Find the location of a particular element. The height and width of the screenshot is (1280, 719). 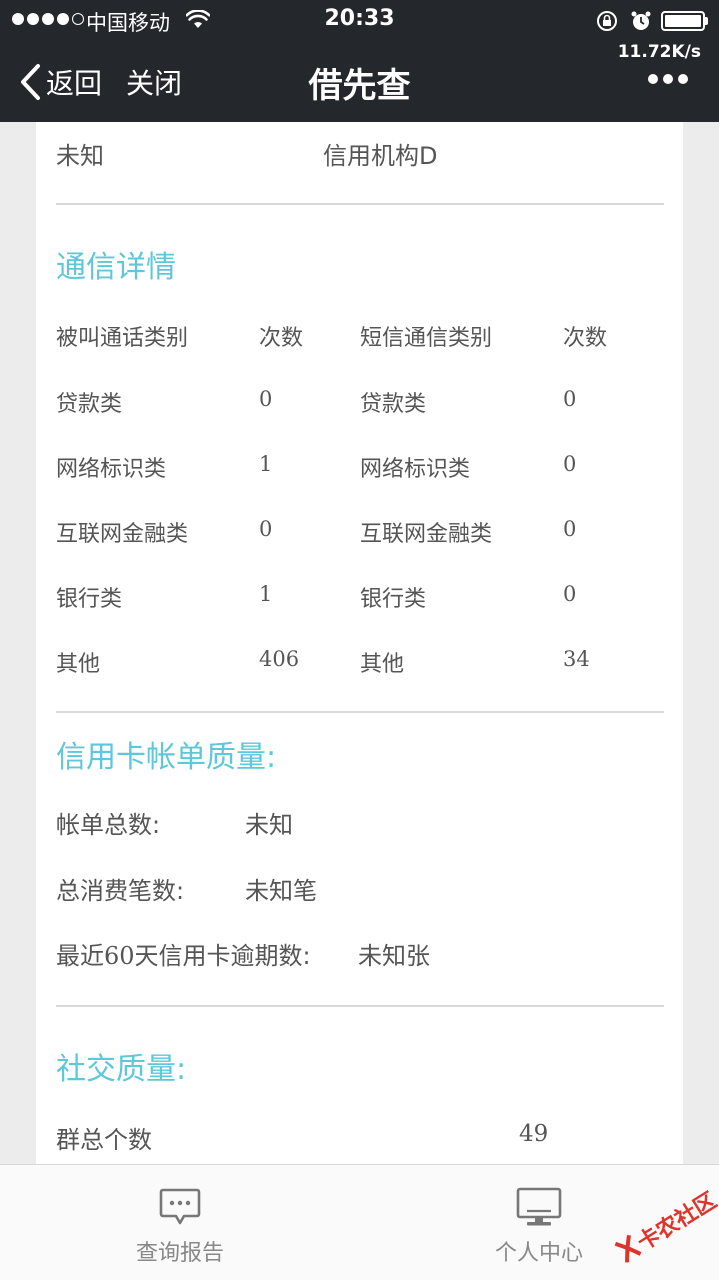

cell-sms-type: 网络标识类 is located at coordinates (415, 469).